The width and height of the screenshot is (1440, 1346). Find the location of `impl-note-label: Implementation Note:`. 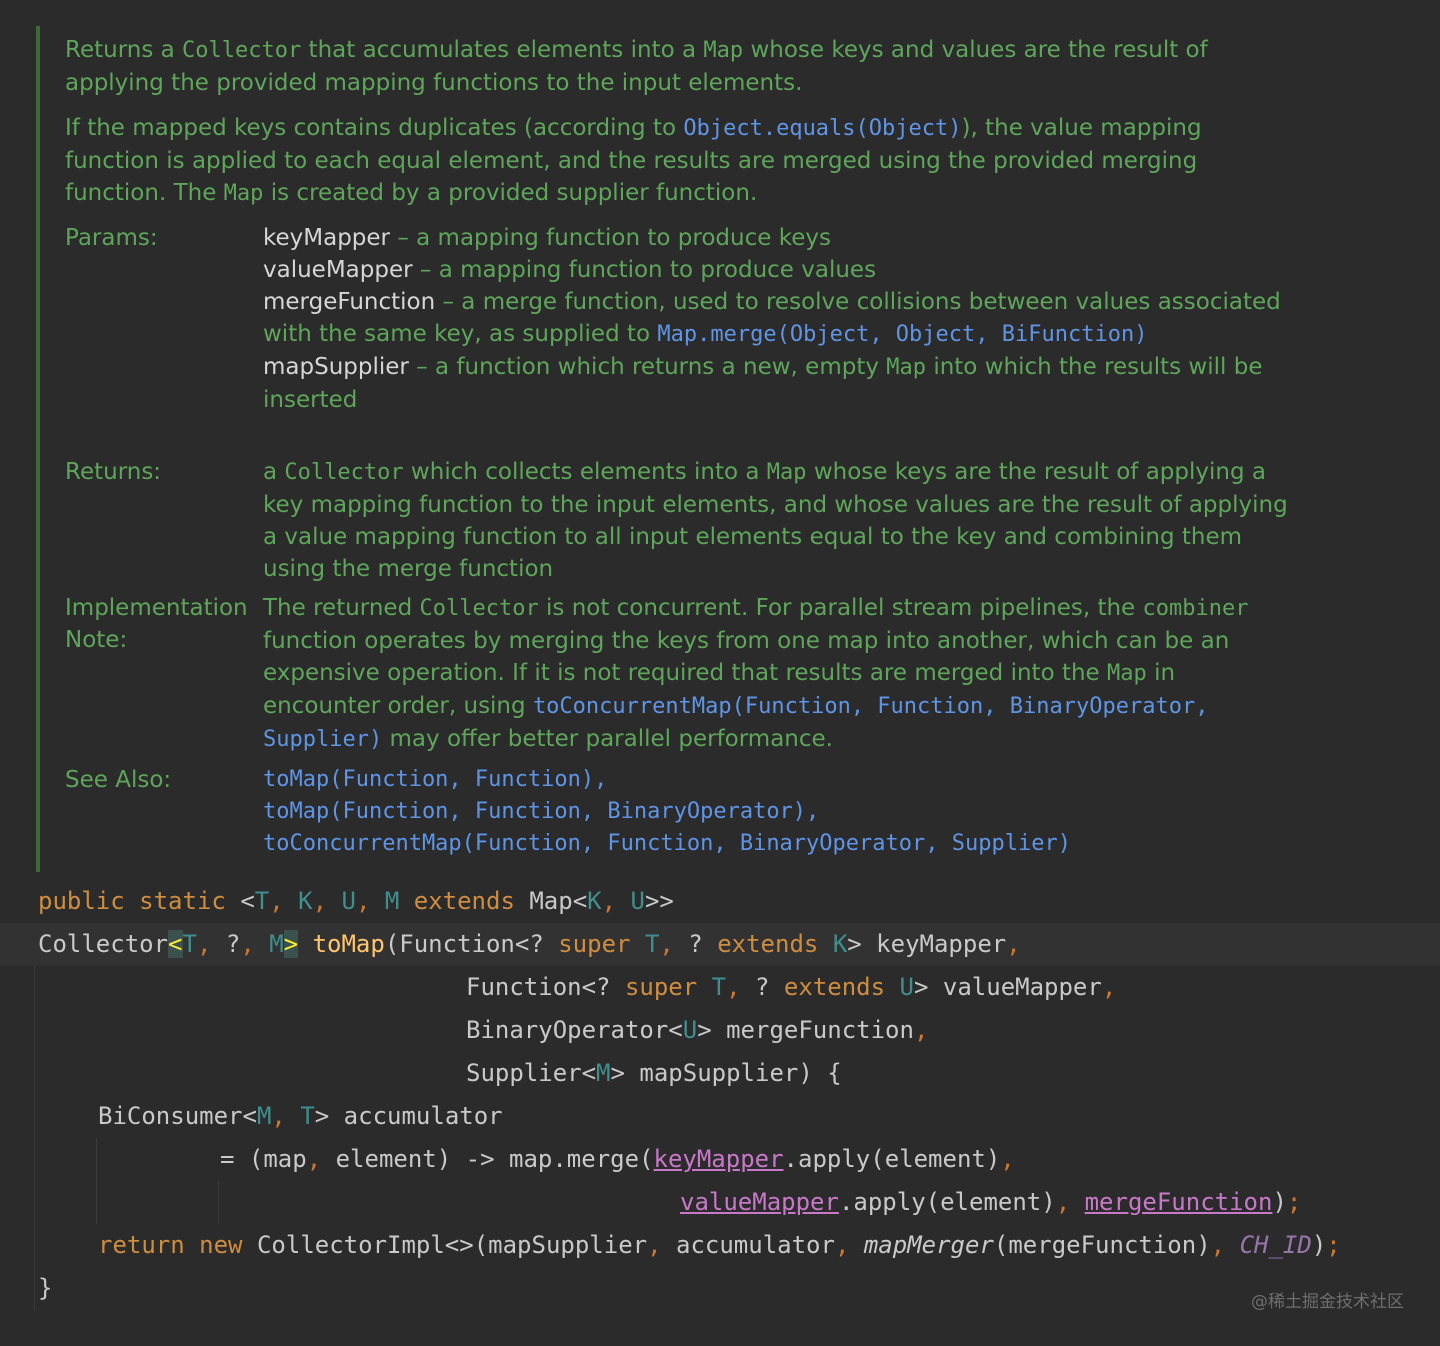

impl-note-label: Implementation Note: is located at coordinates (156, 624).